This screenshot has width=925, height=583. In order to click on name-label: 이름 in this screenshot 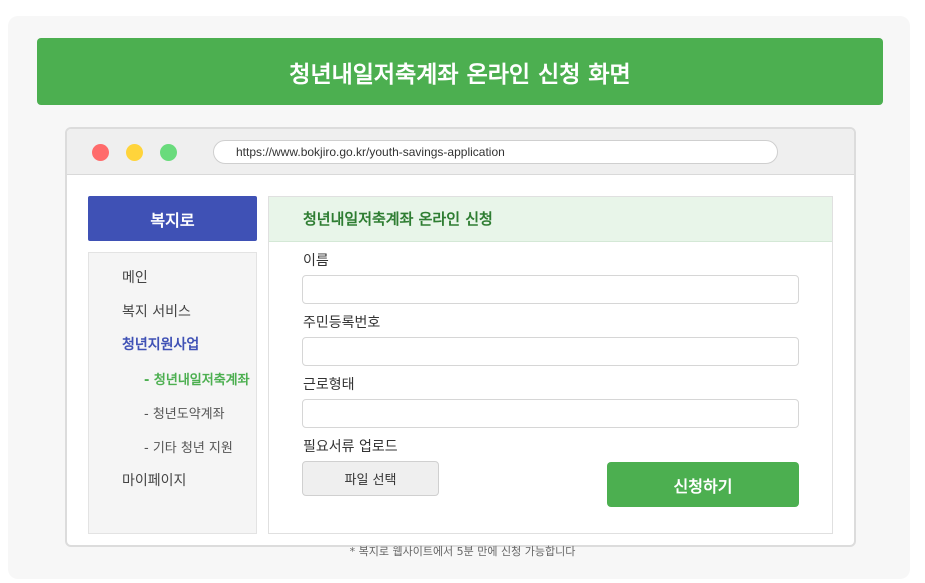, I will do `click(316, 261)`.